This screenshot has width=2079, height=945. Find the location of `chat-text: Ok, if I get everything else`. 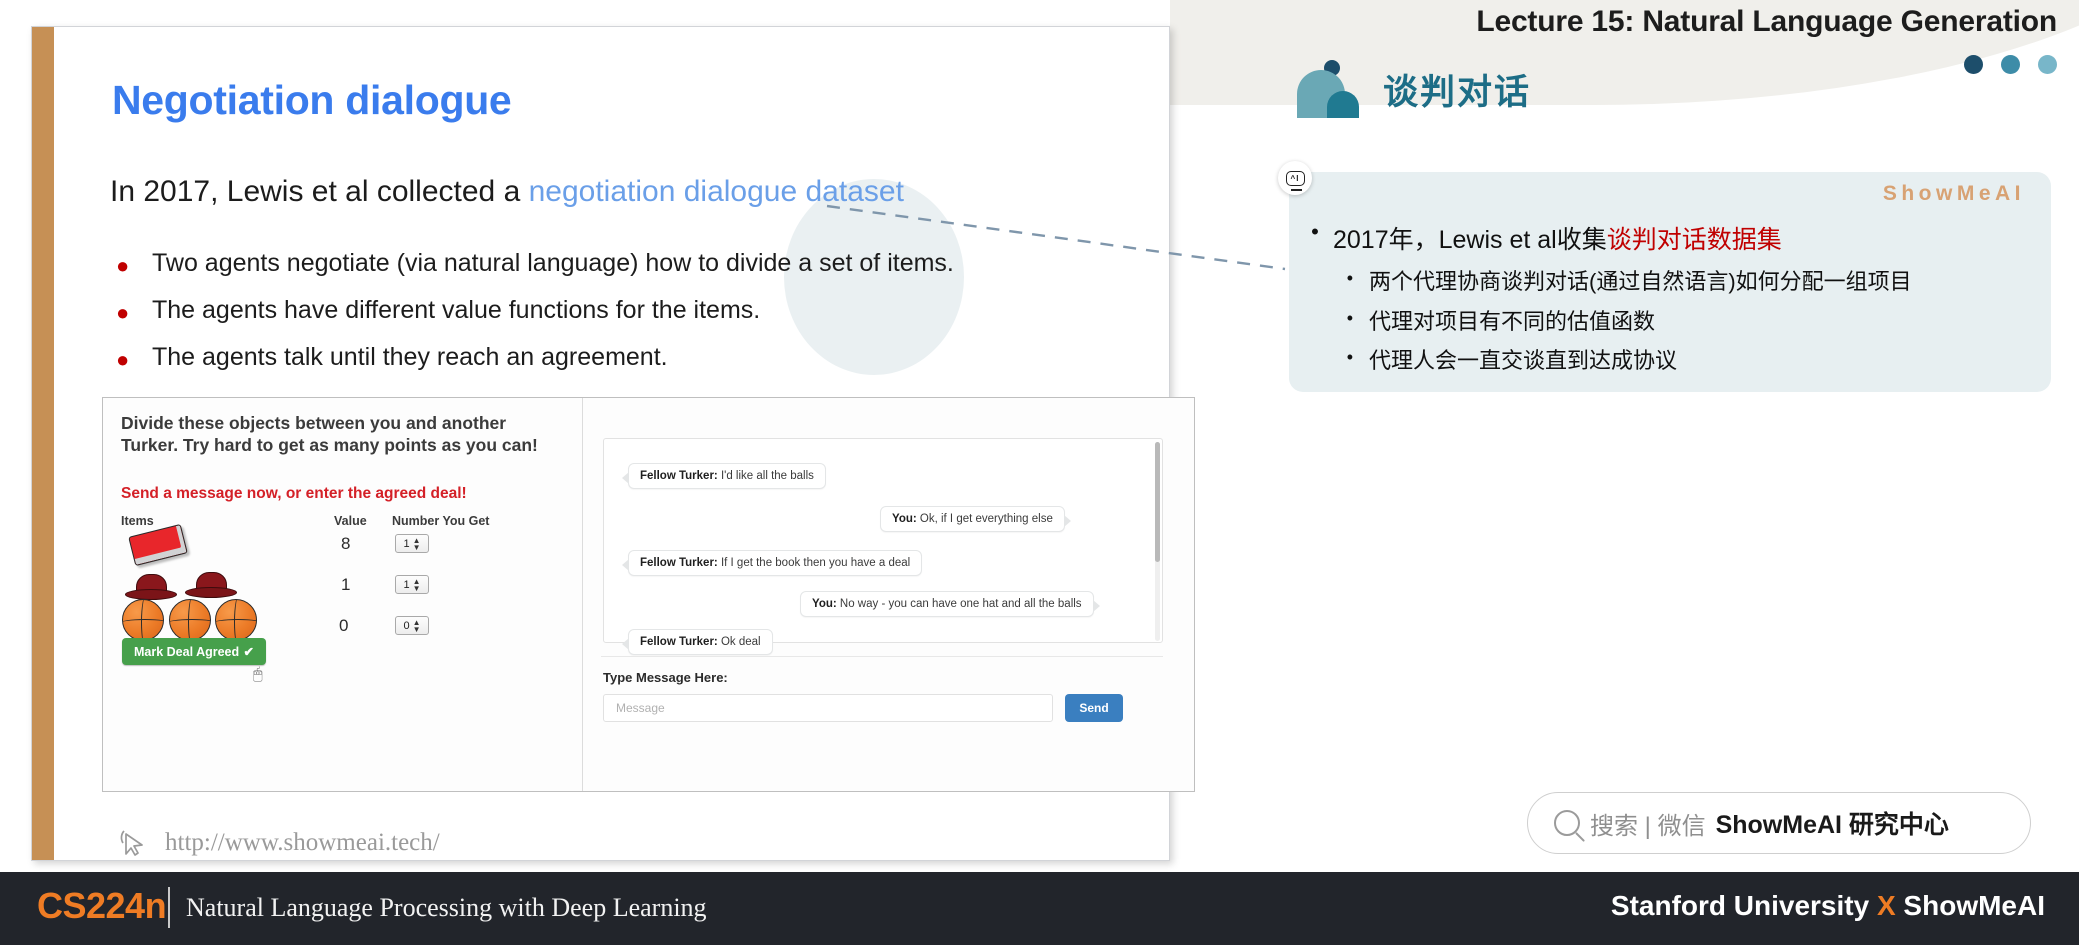

chat-text: Ok, if I get everything else is located at coordinates (984, 519).